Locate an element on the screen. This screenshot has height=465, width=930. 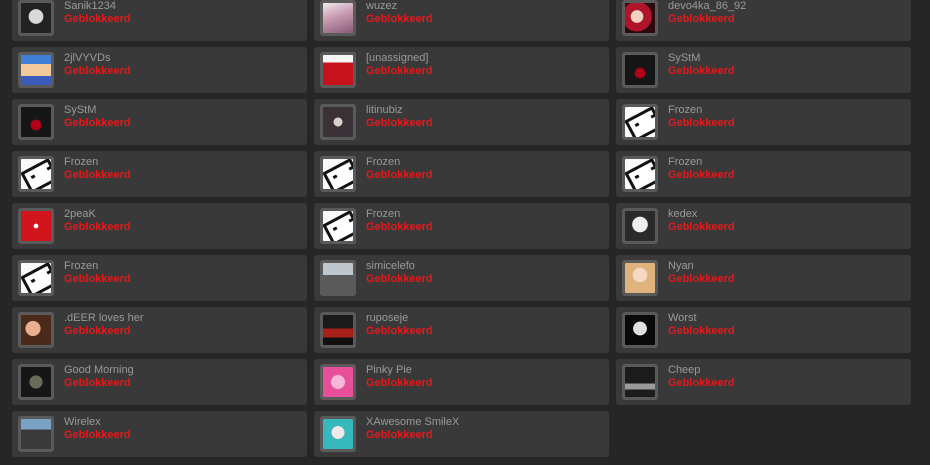
friend-card: [unassigned] Geblokkeerd is located at coordinates (461, 70).